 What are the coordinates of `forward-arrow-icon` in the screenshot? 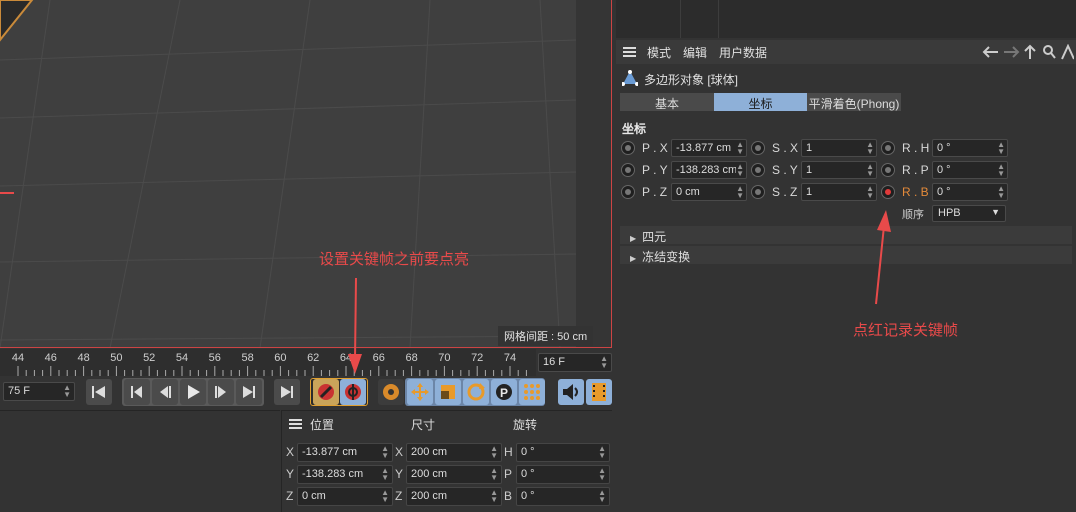 It's located at (1012, 52).